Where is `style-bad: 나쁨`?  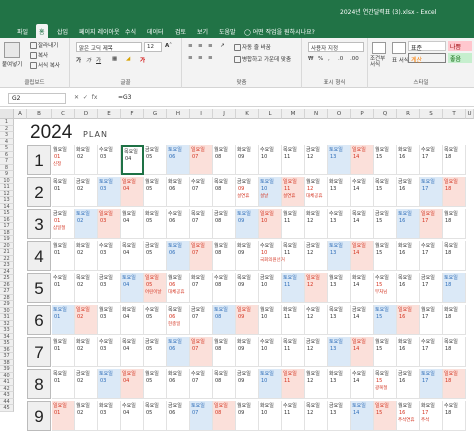 style-bad: 나쁨 is located at coordinates (460, 46).